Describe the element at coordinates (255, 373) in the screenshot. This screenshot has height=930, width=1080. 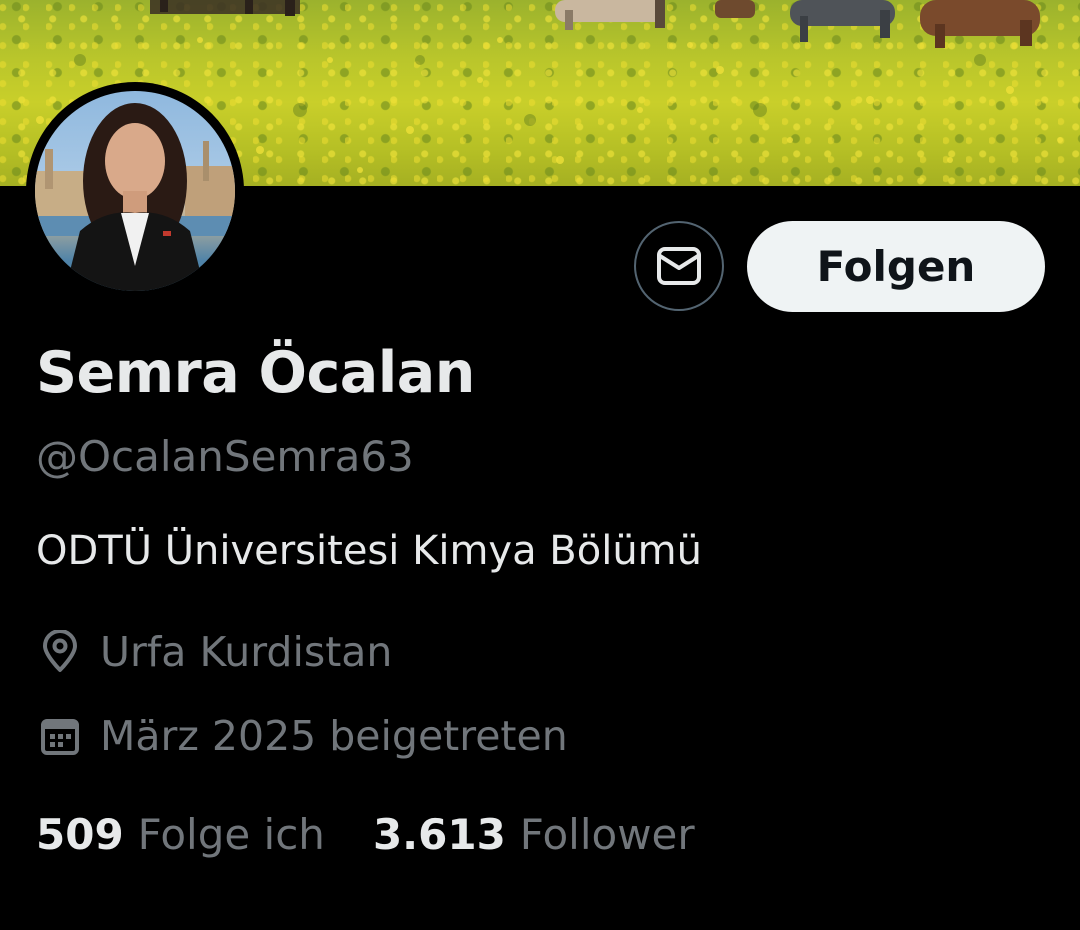
I see `display-name: Semra Öcalan` at that location.